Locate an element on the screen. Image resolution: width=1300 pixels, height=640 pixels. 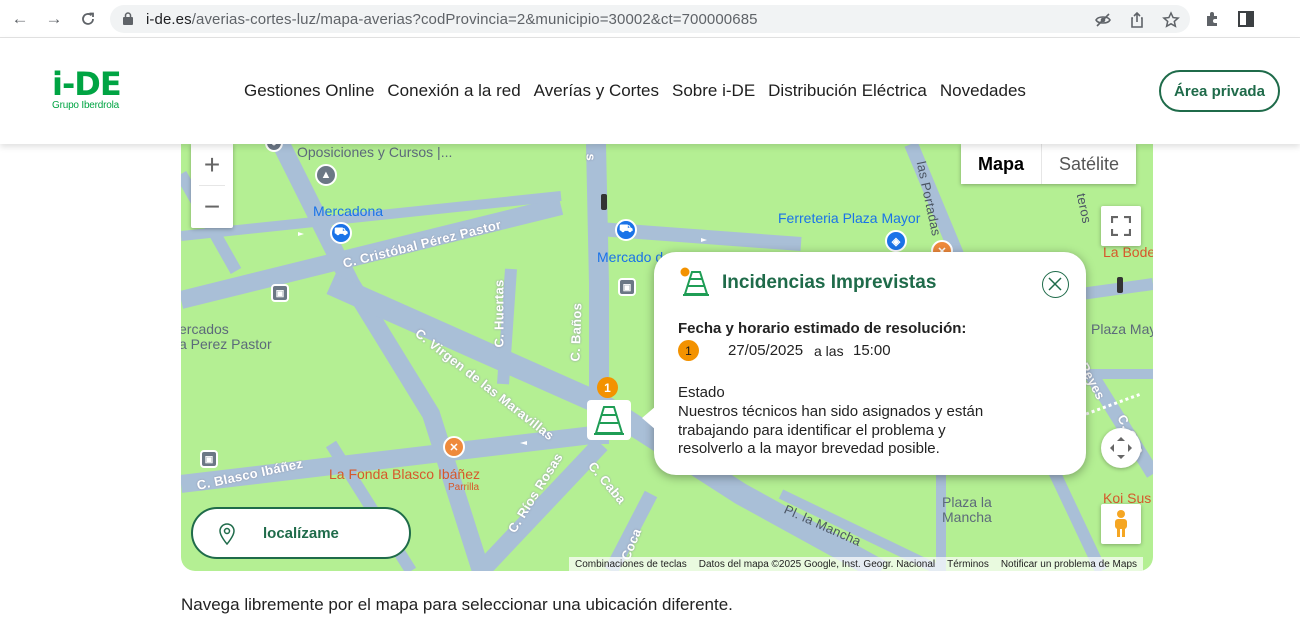
street-label: C. Huertas is located at coordinates (499, 313).